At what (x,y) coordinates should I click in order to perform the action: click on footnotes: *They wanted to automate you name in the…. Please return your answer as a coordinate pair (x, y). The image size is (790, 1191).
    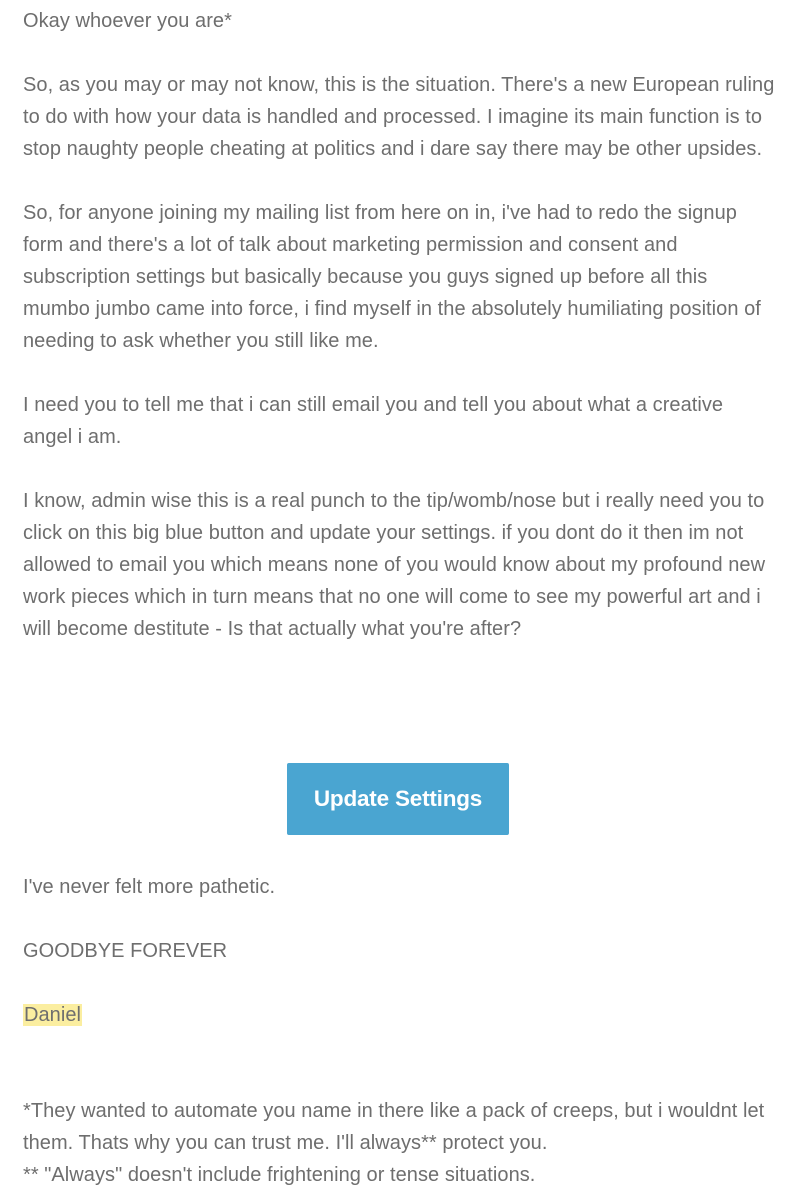
    Looking at the image, I should click on (399, 1143).